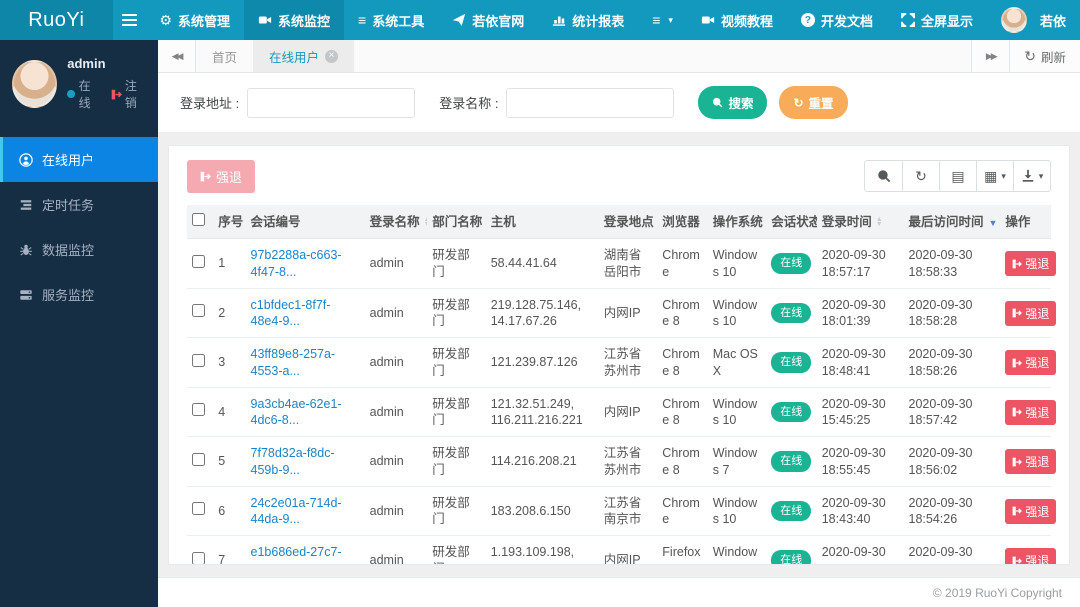 The height and width of the screenshot is (607, 1080). Describe the element at coordinates (331, 102) in the screenshot. I see `login-address-input` at that location.